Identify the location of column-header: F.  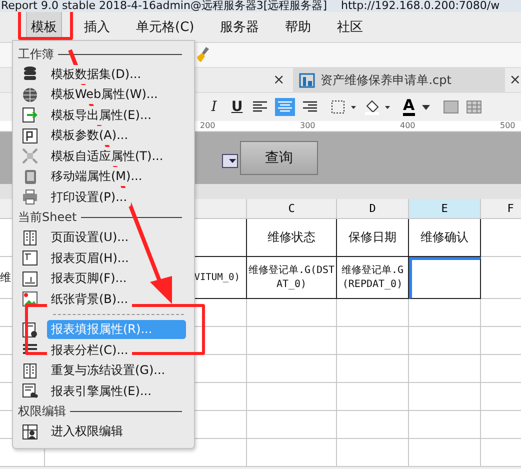
(501, 209).